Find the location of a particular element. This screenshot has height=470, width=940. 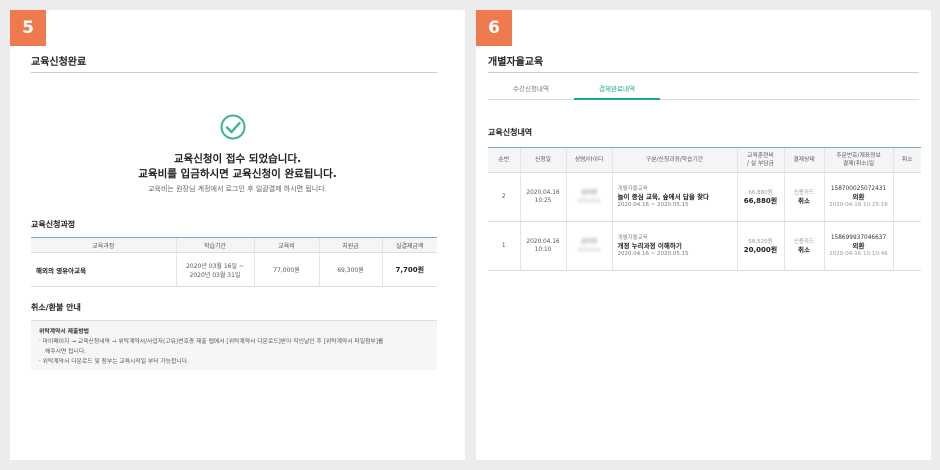

cell-support: 69,300원 is located at coordinates (350, 269).